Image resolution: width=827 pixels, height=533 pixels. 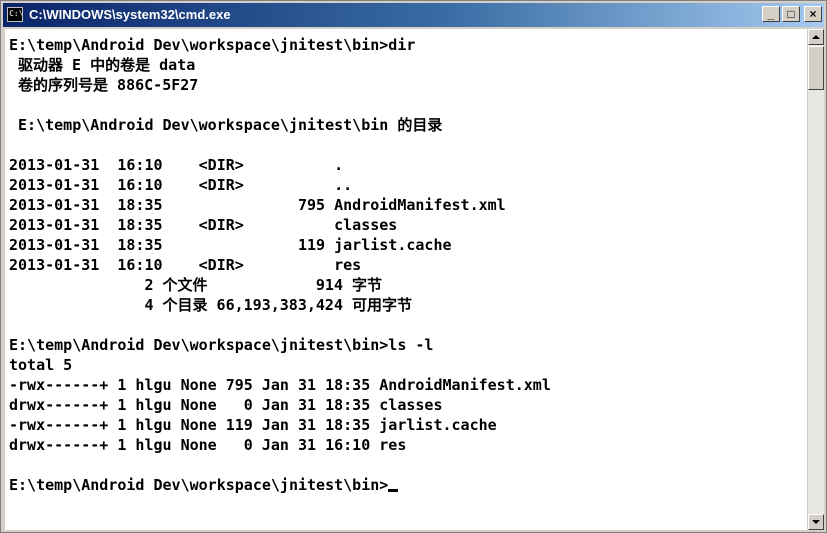 What do you see at coordinates (257, 205) in the screenshot?
I see `console-line: 2013-01-31 18:35 795 AndroidManifest.xml` at bounding box center [257, 205].